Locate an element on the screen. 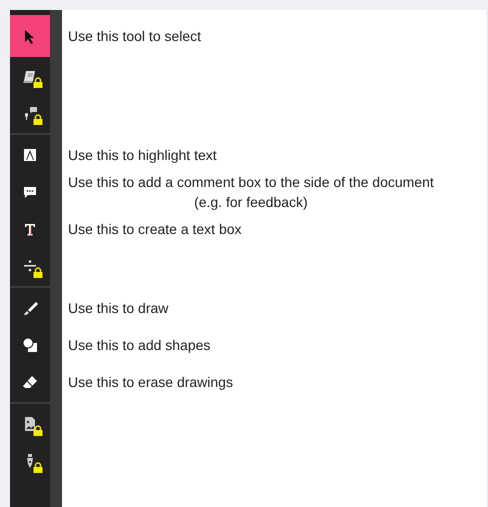 This screenshot has height=507, width=488. tool-description: Use this tool to select is located at coordinates (135, 36).